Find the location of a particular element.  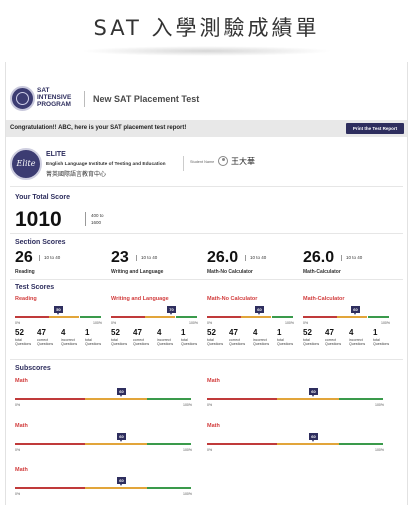

section-scores-heading: Section Scores is located at coordinates (40, 242).